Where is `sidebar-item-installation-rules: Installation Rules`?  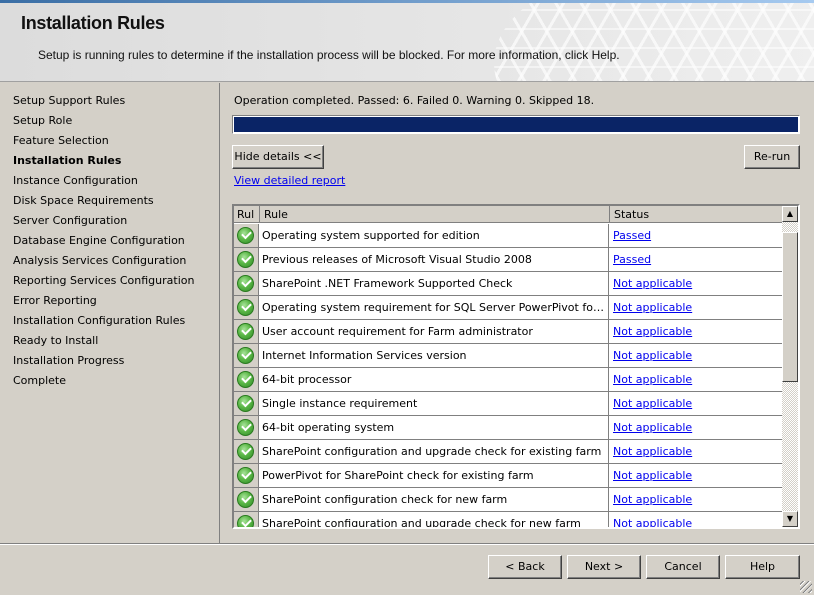 sidebar-item-installation-rules: Installation Rules is located at coordinates (67, 161).